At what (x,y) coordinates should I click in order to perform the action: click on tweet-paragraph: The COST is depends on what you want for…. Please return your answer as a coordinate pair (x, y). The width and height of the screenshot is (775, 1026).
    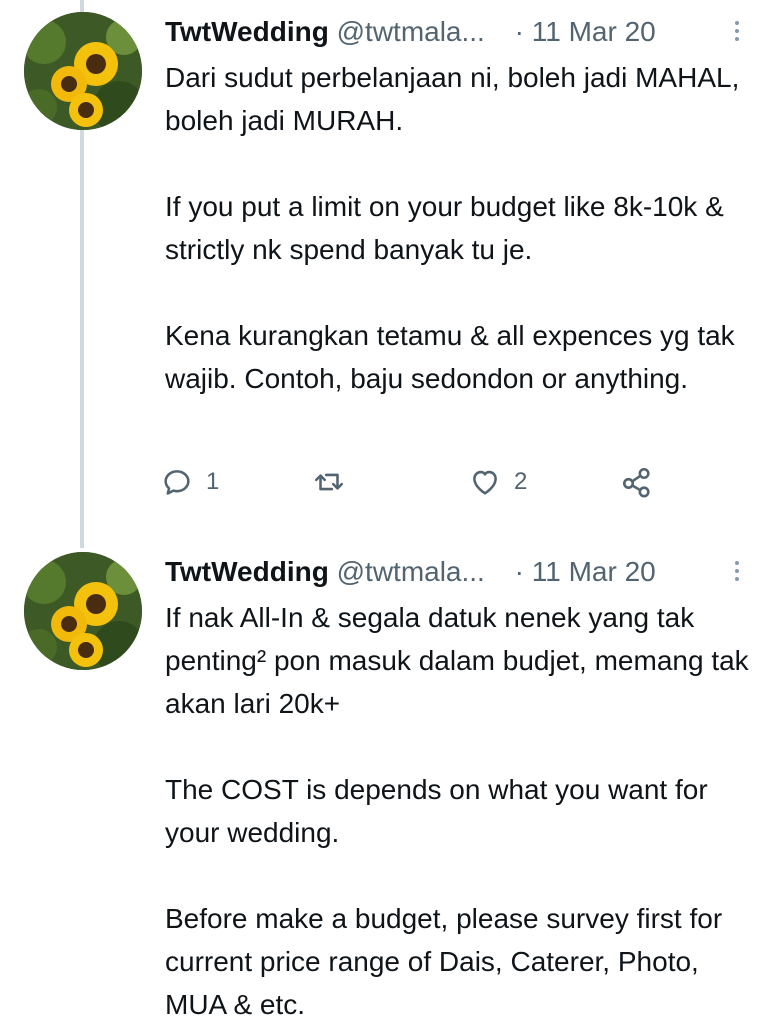
    Looking at the image, I should click on (436, 811).